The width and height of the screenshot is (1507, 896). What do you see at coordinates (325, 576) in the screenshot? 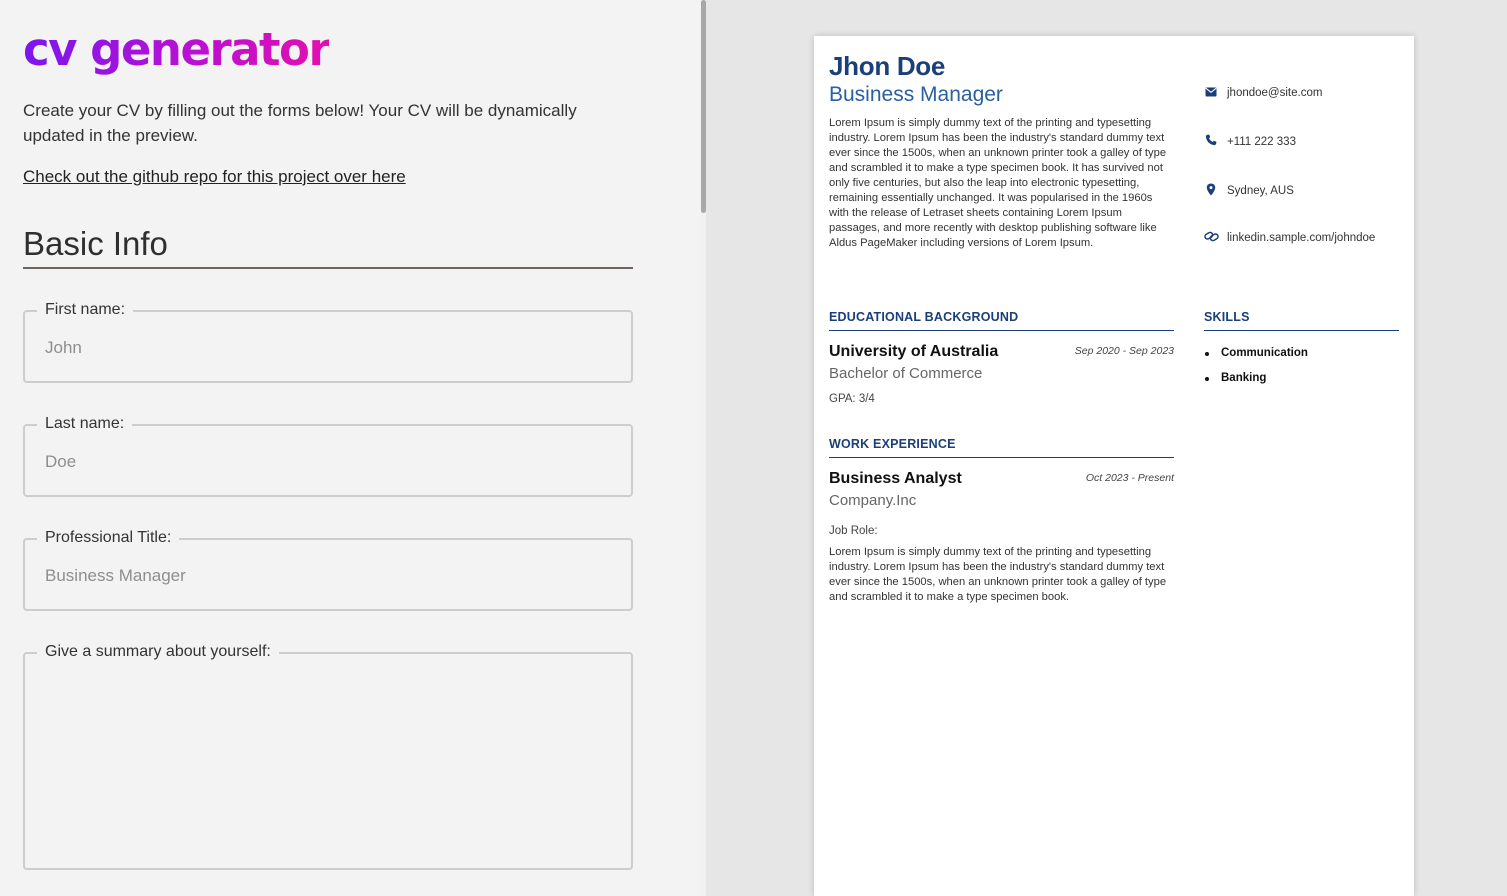
I see `professional-title-input` at bounding box center [325, 576].